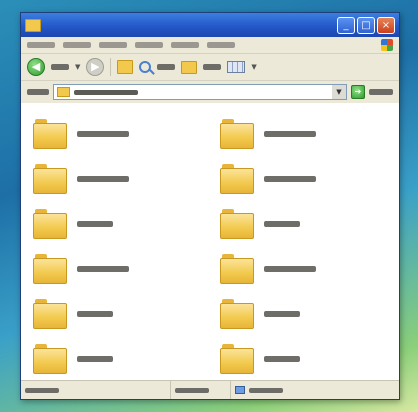 This screenshot has width=418, height=412. I want to click on menu-item-edit, so click(77, 45).